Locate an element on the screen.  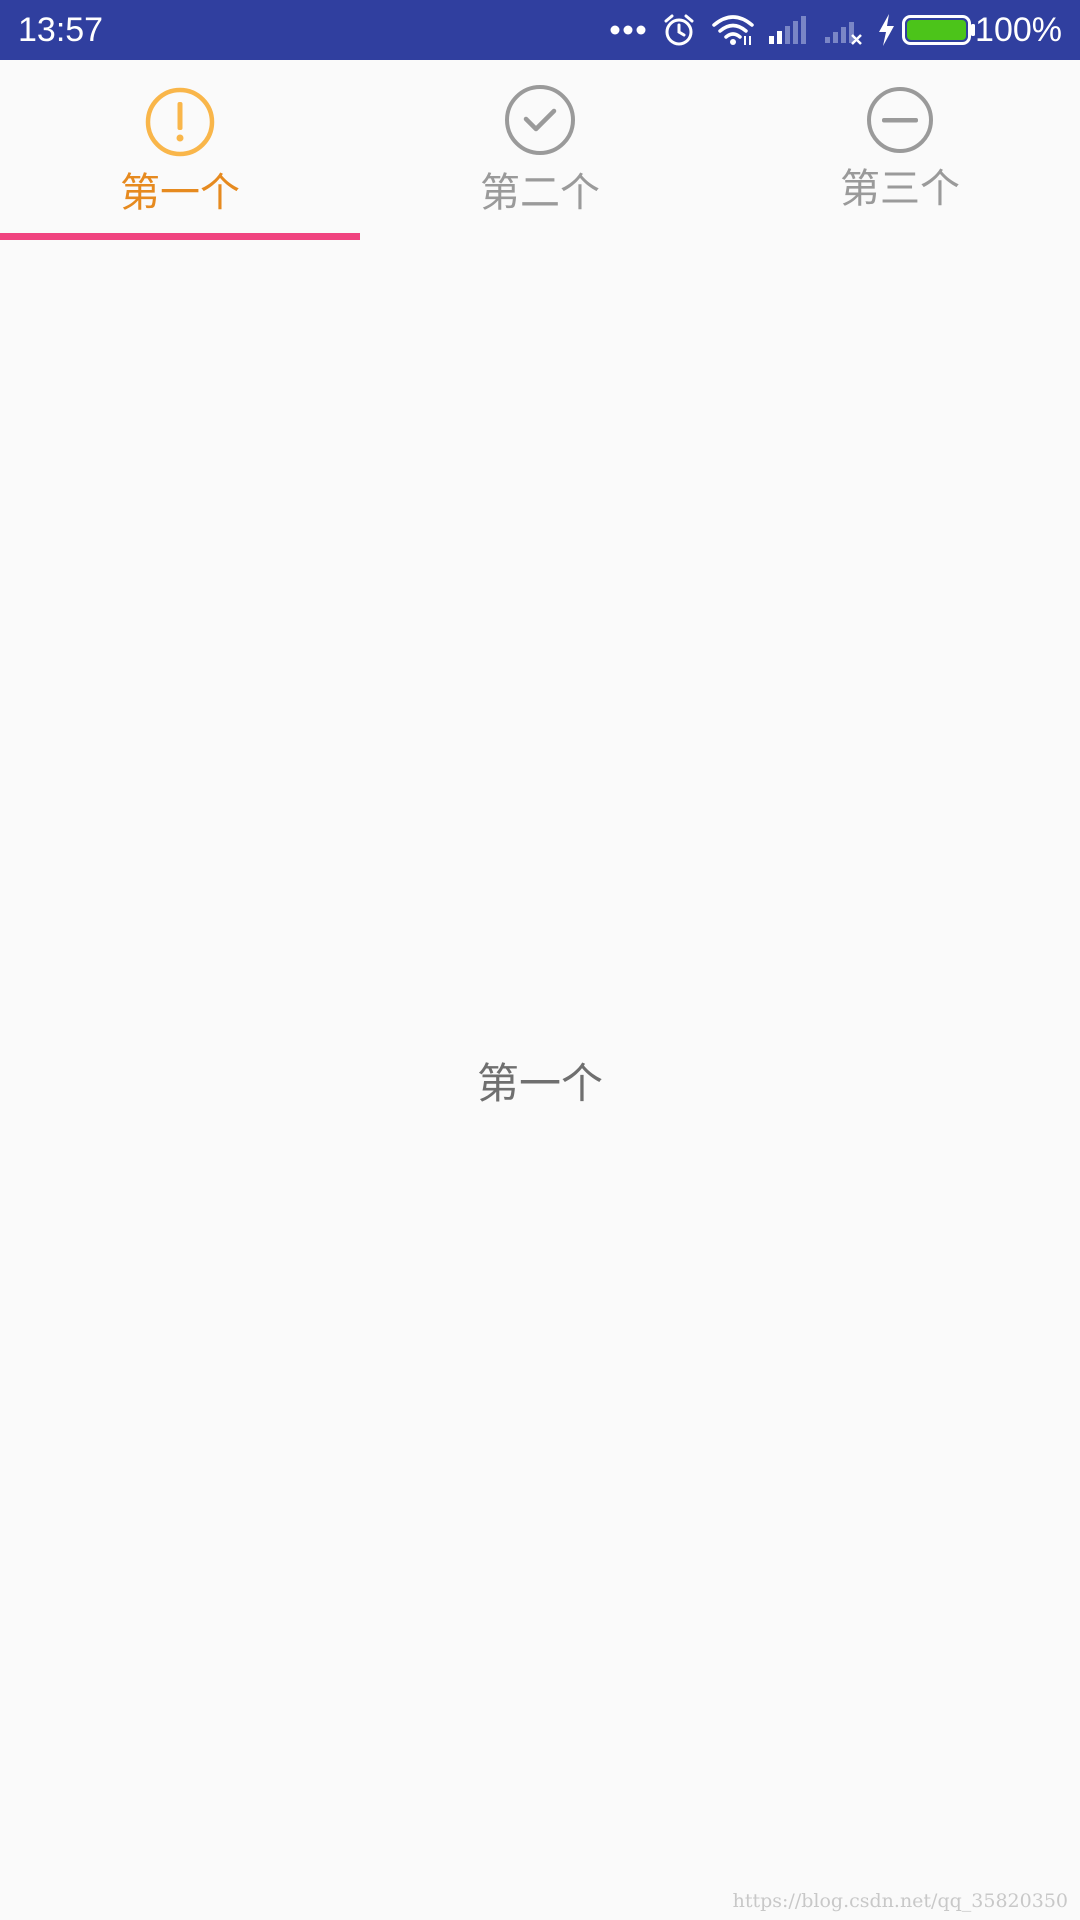
charging-icon is located at coordinates (886, 30).